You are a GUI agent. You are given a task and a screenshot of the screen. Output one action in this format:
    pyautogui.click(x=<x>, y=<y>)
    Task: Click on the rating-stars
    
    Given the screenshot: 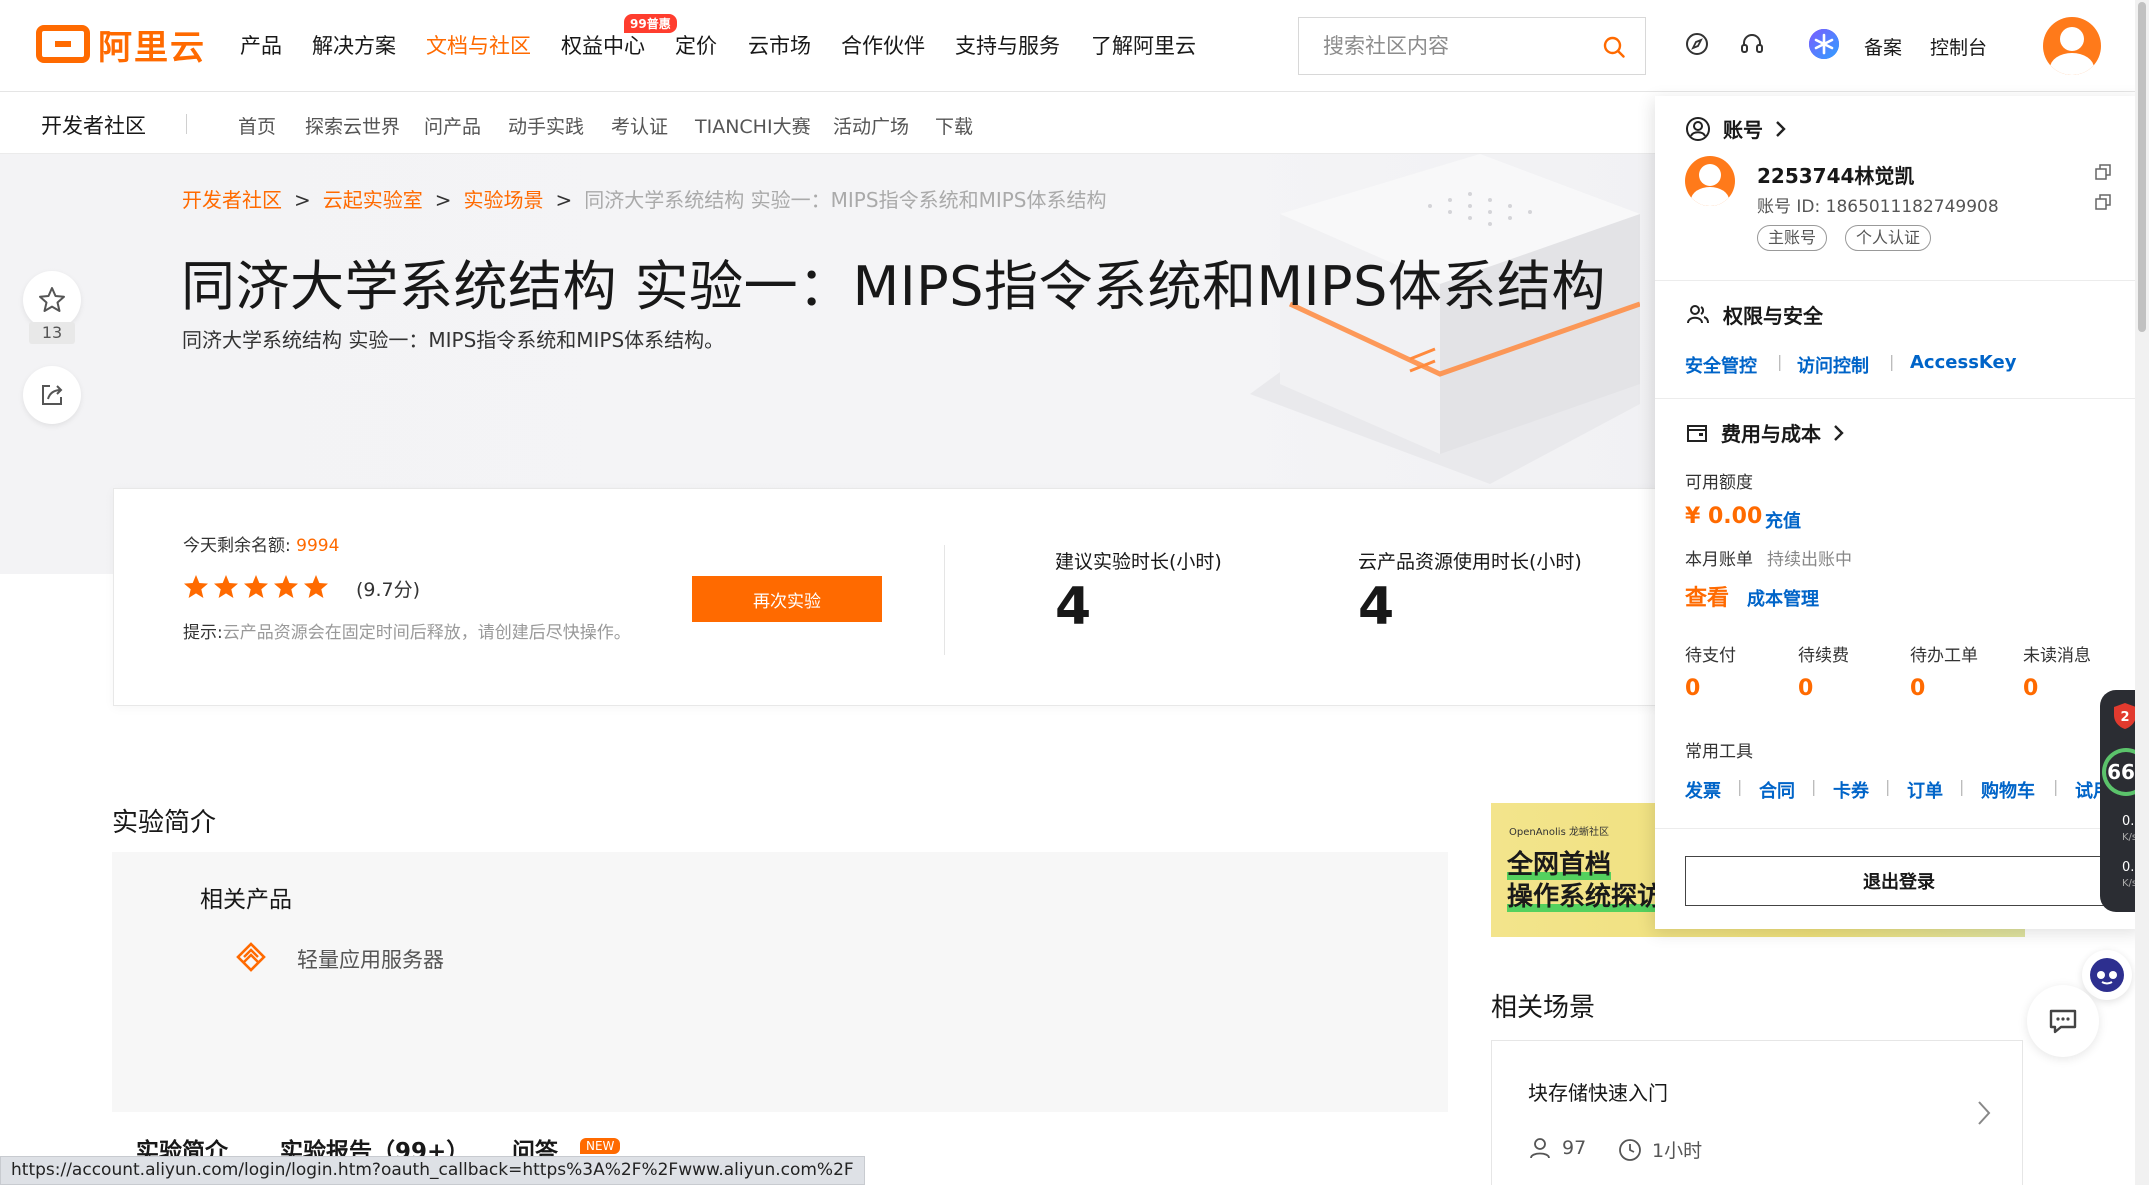 What is the action you would take?
    pyautogui.click(x=256, y=587)
    